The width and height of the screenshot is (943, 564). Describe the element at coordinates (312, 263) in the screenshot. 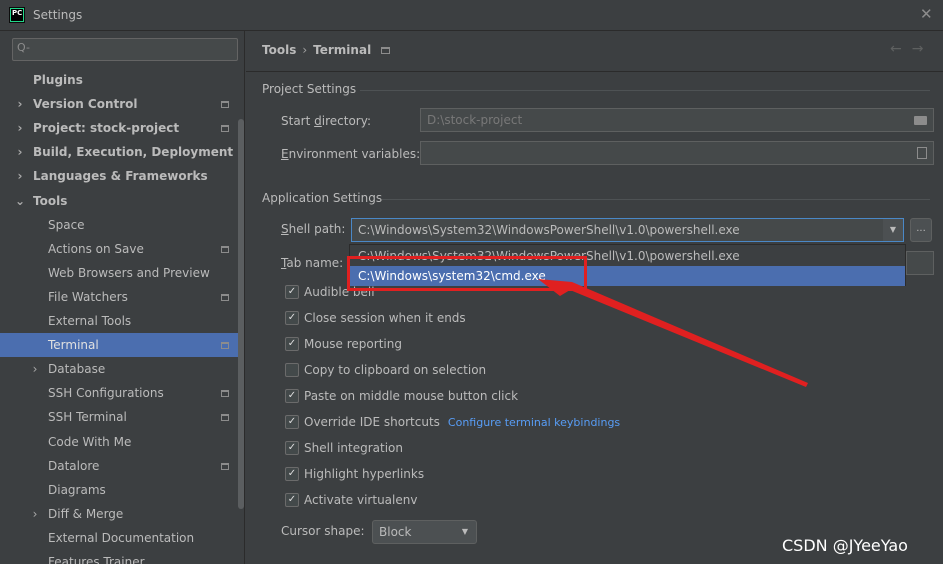

I see `tab-name-label: Tab name:` at that location.